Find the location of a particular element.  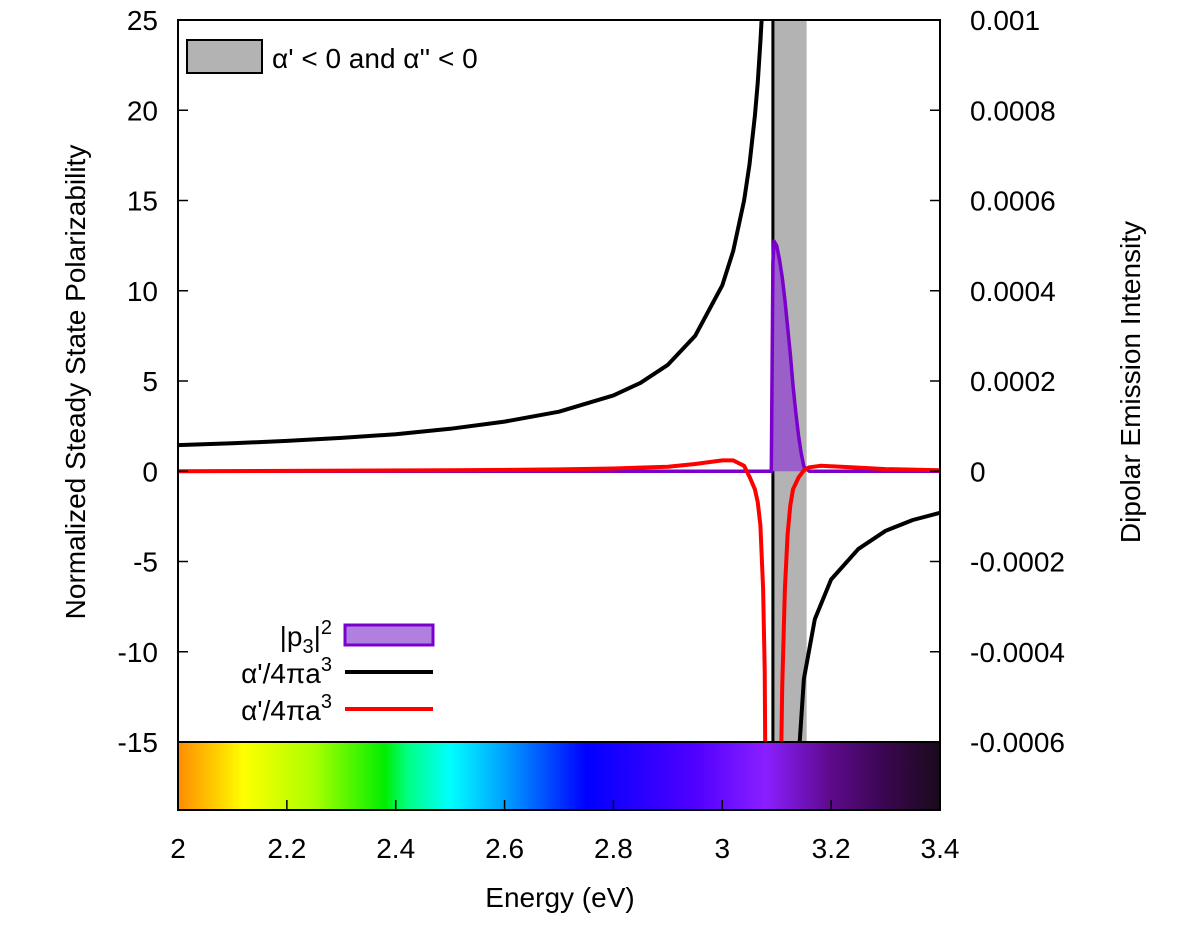

y-left-tick-label: 25 is located at coordinates (142, 20).